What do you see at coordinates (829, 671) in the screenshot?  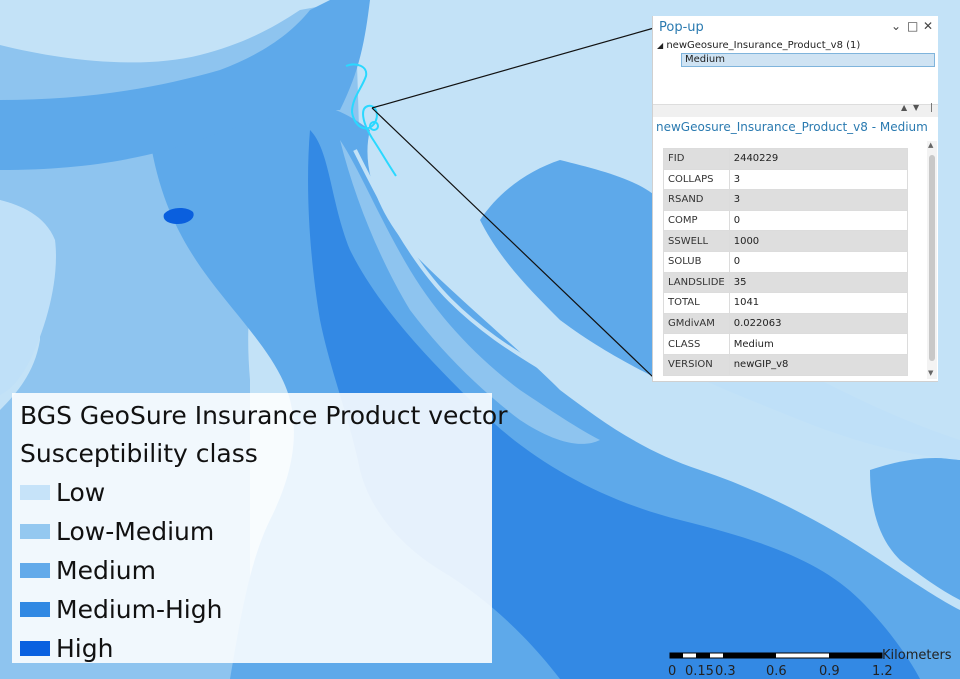 I see `scale-bar-label: 0.9` at bounding box center [829, 671].